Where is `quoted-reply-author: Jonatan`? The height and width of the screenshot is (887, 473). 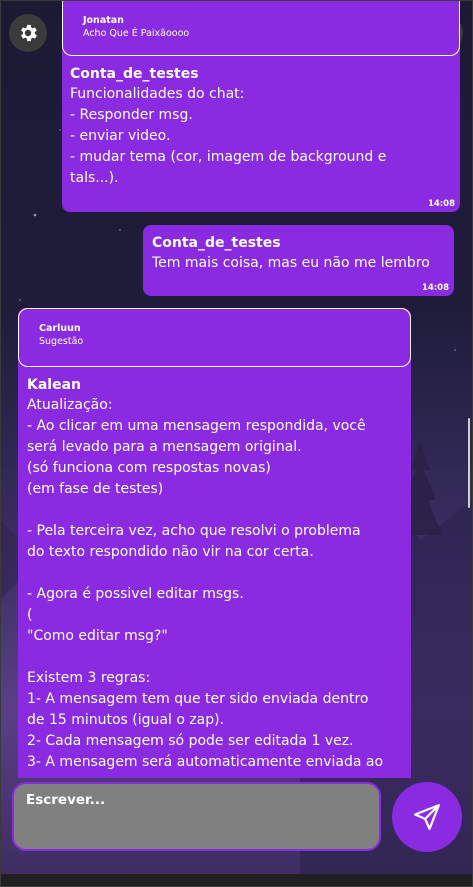
quoted-reply-author: Jonatan is located at coordinates (103, 20).